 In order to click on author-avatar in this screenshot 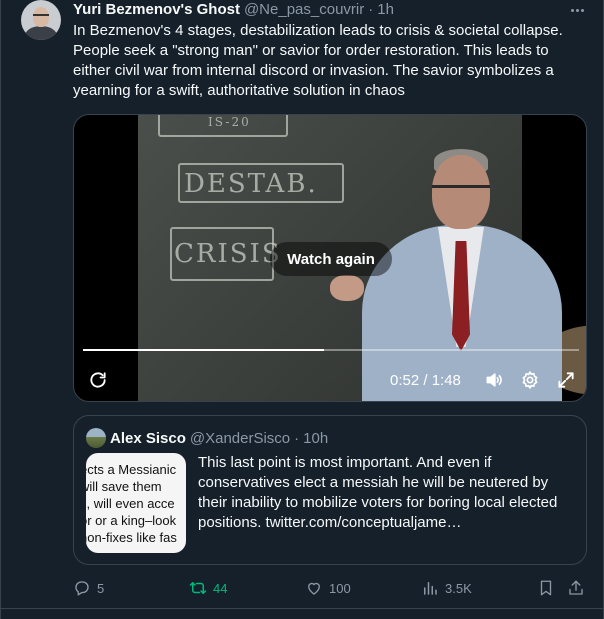, I will do `click(41, 20)`.